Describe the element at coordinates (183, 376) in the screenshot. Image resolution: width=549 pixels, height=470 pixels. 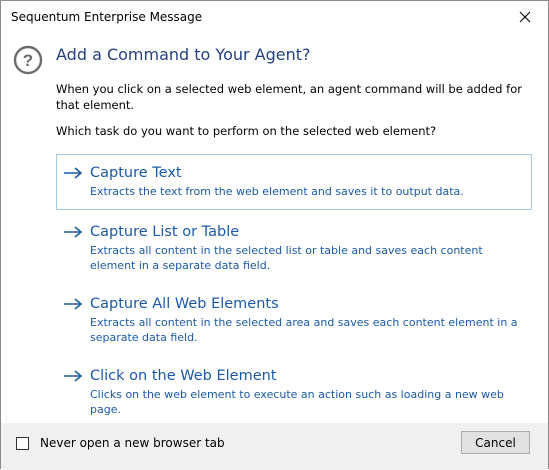
I see `command-title: Click on the Web Element` at that location.